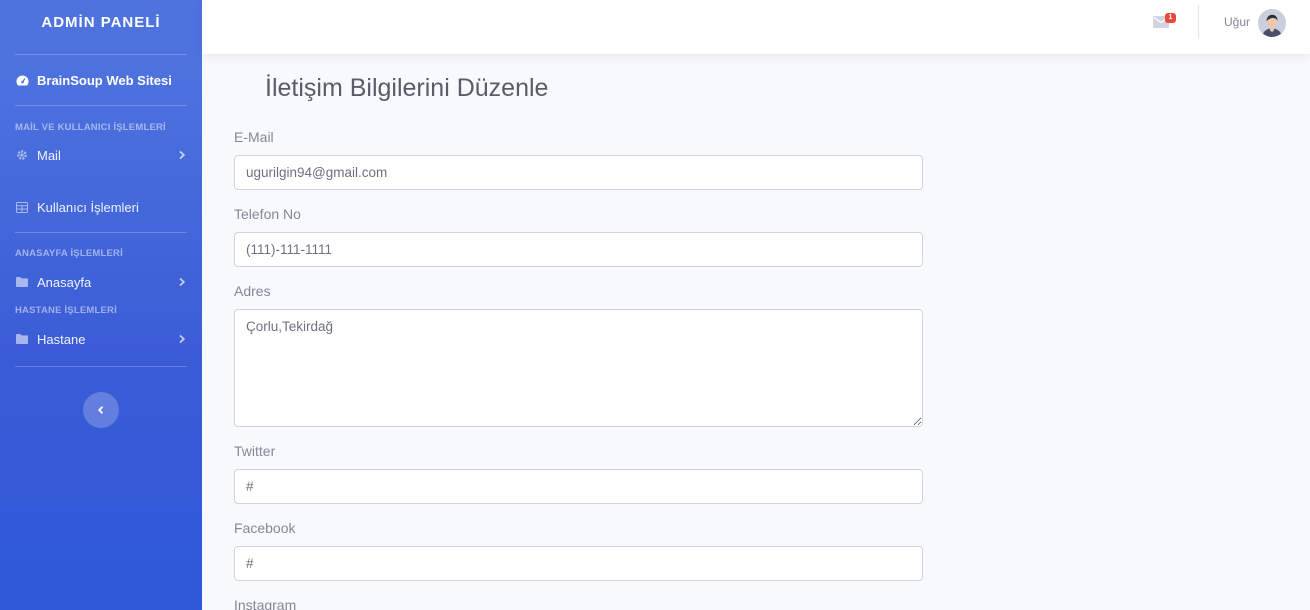 The height and width of the screenshot is (610, 1310). What do you see at coordinates (578, 368) in the screenshot?
I see `address-field: Çorlu,Tekirdağ` at bounding box center [578, 368].